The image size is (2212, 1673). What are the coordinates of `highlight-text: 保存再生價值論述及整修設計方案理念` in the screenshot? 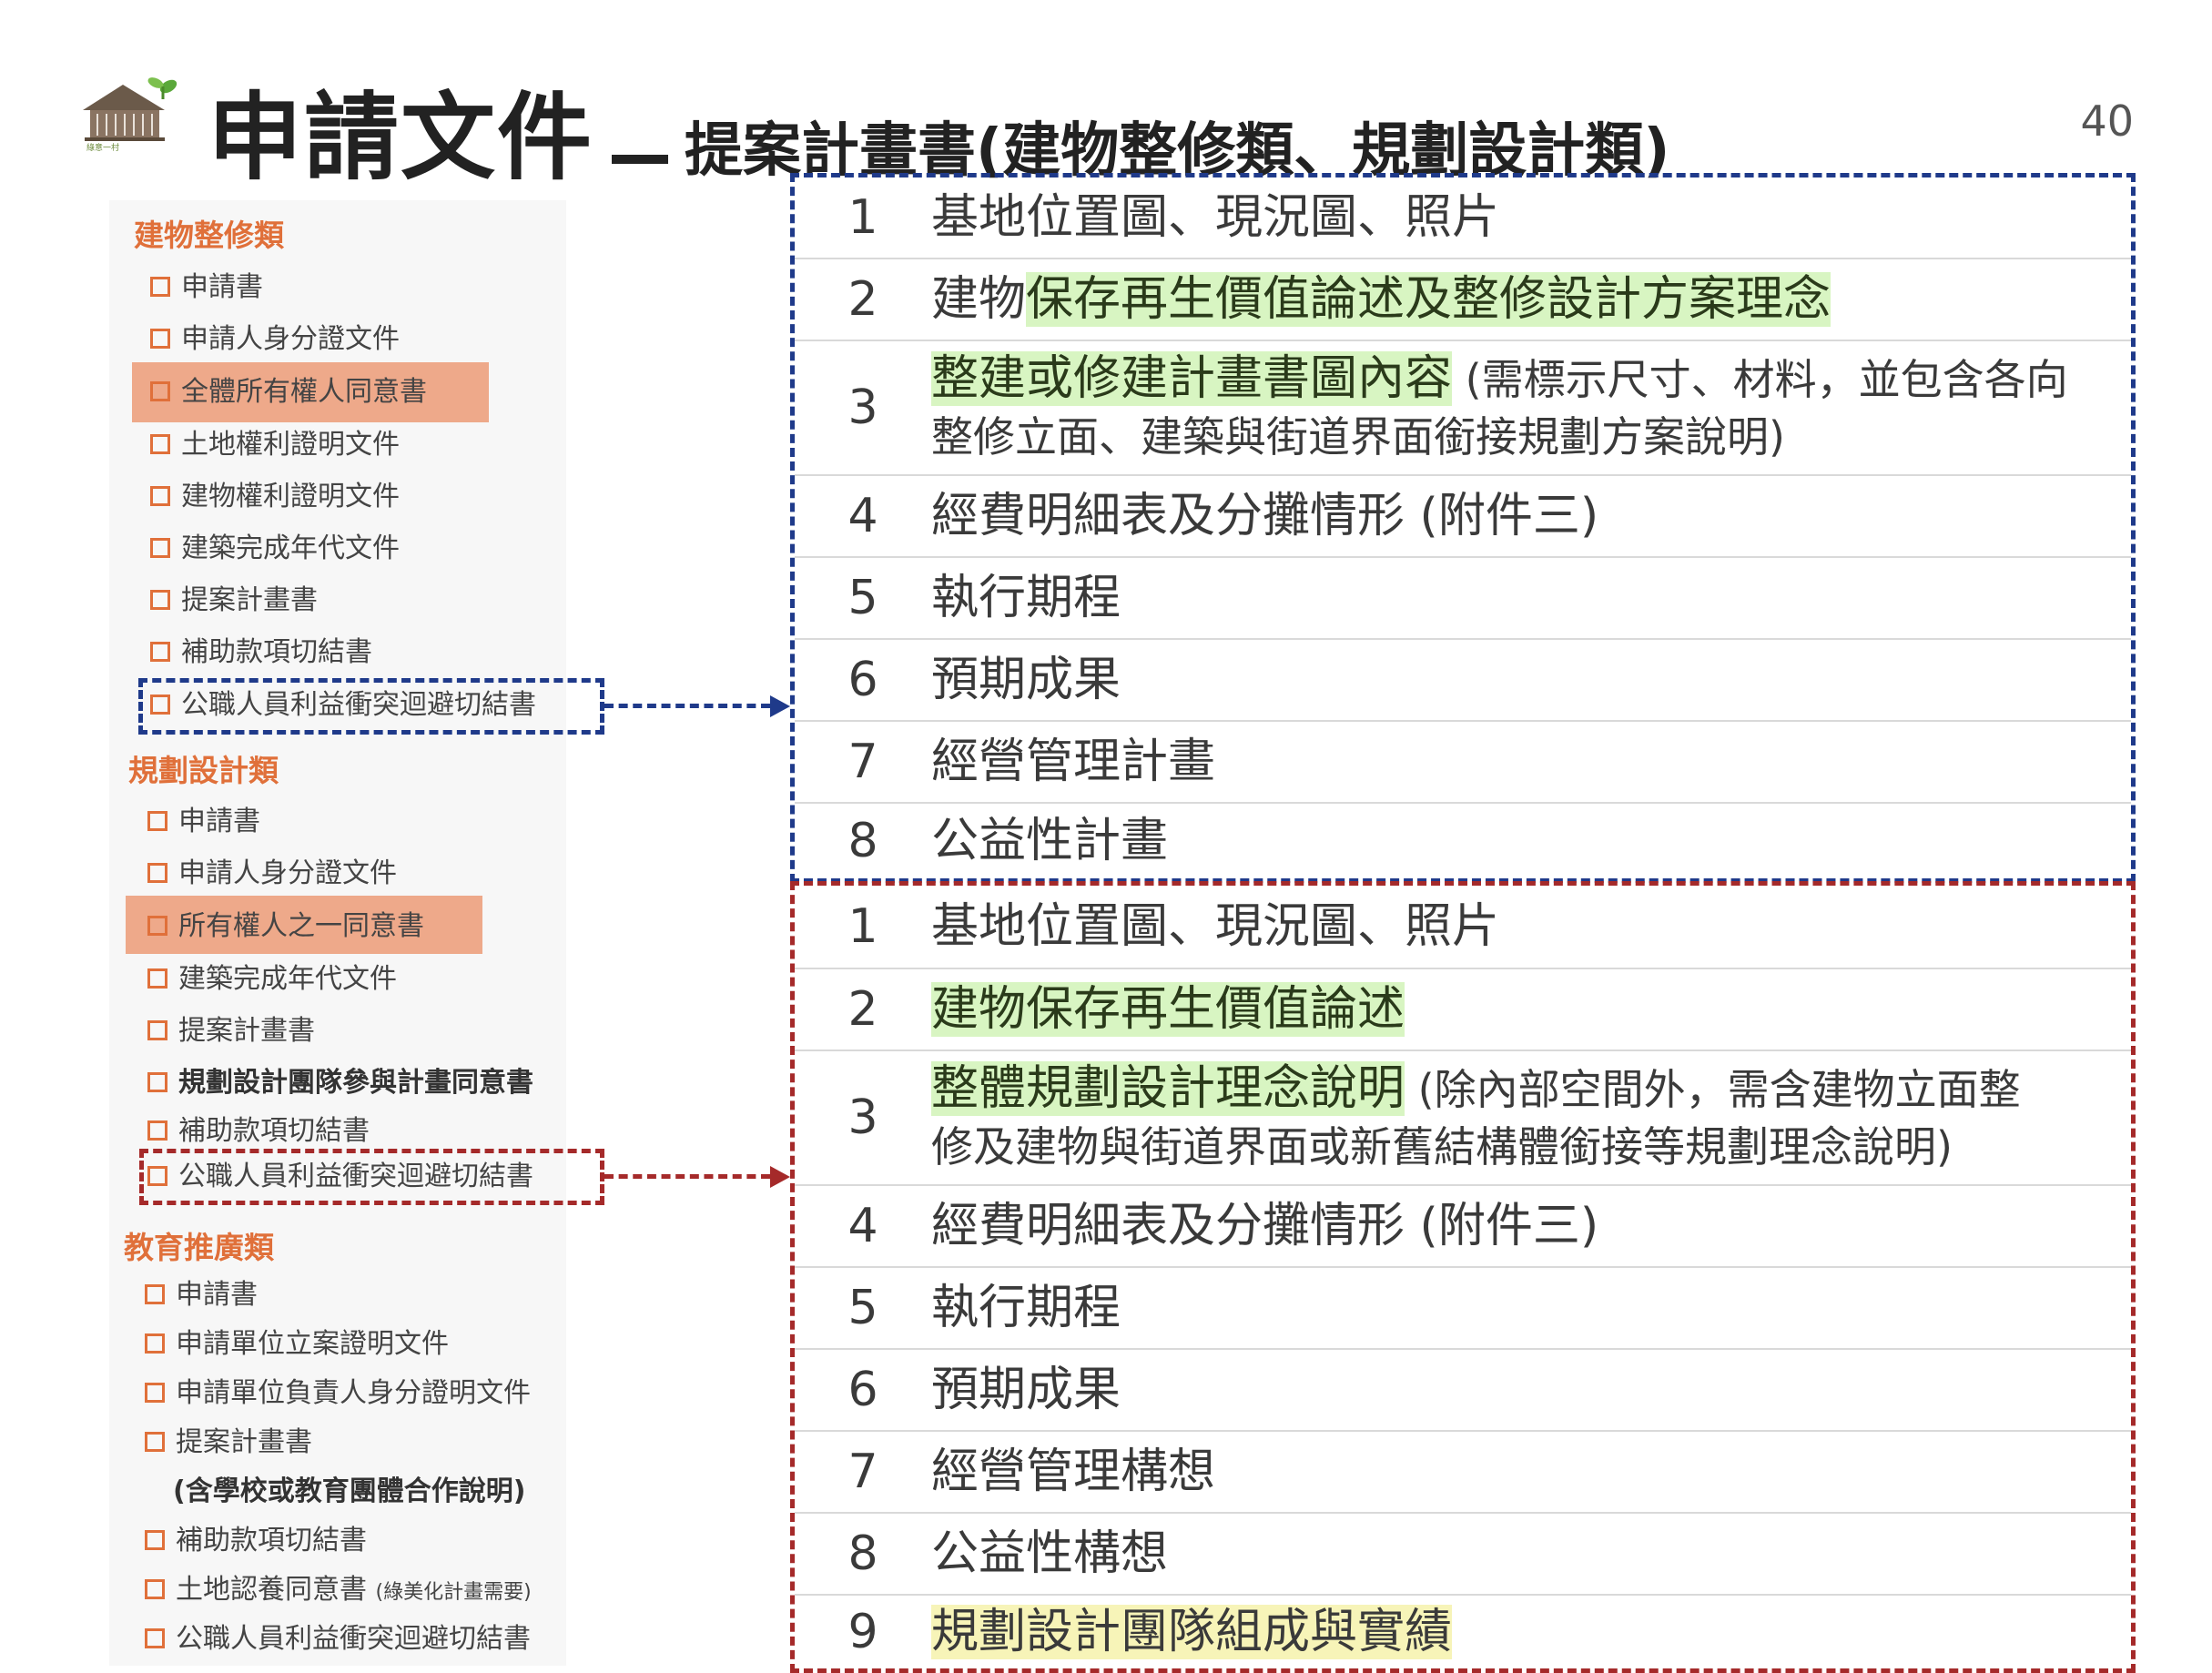 It's located at (1428, 299).